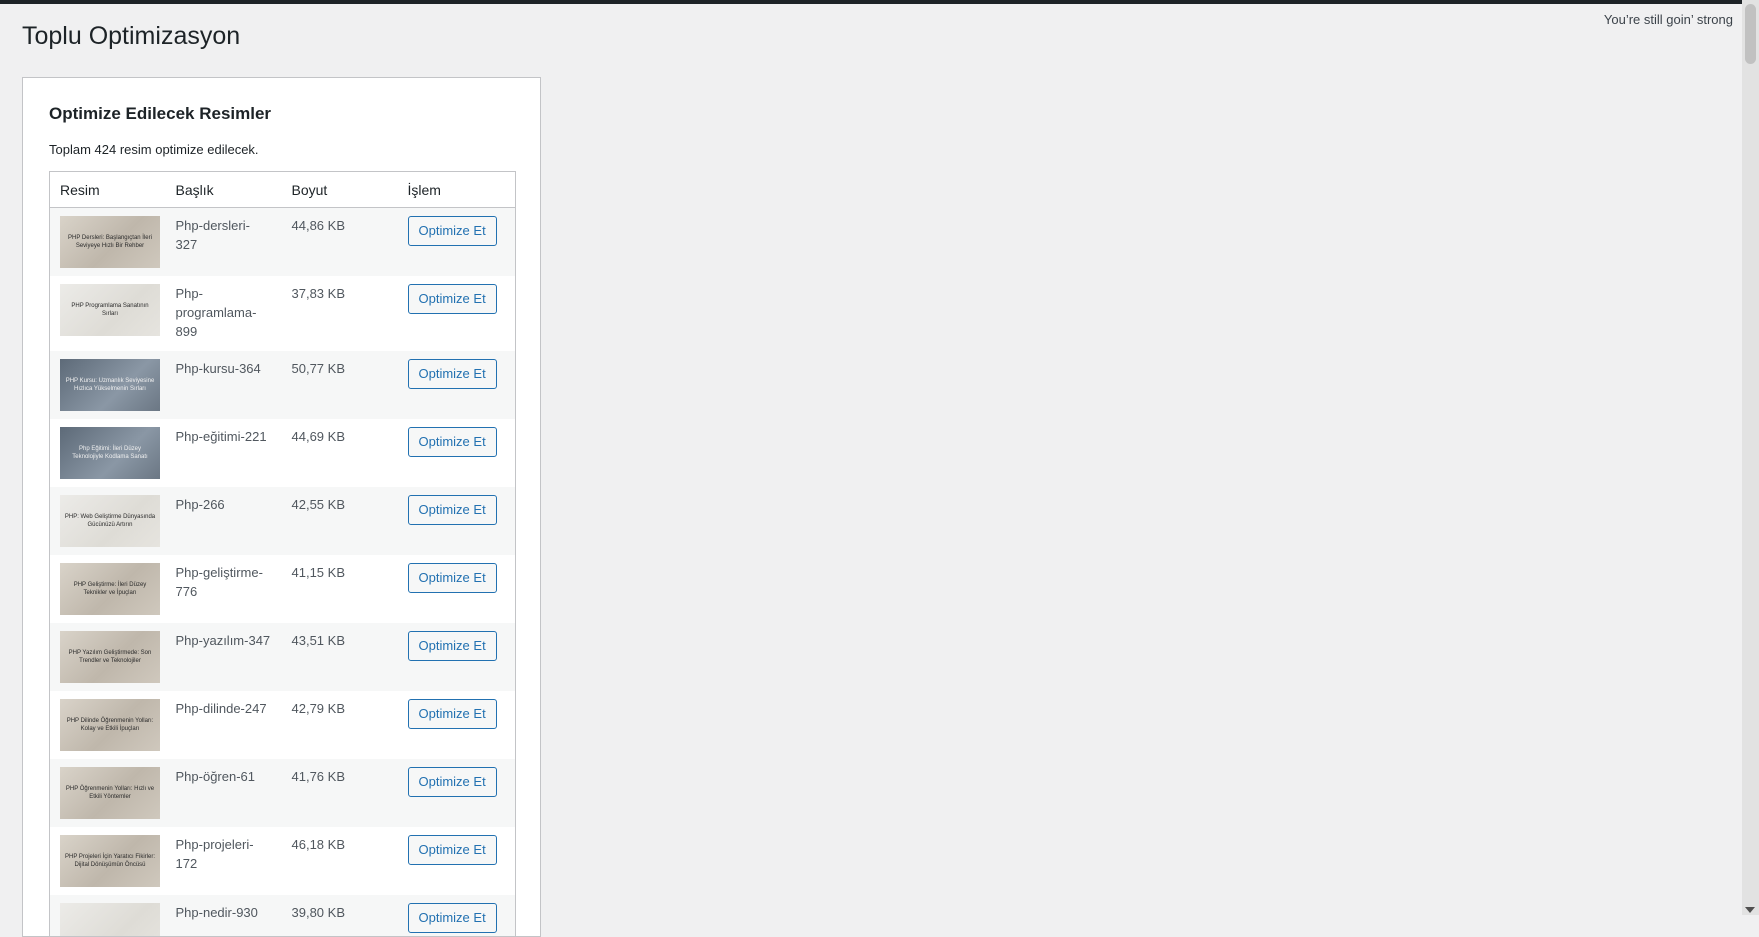 The height and width of the screenshot is (937, 1759). Describe the element at coordinates (108, 190) in the screenshot. I see `column-header-image: Resim` at that location.